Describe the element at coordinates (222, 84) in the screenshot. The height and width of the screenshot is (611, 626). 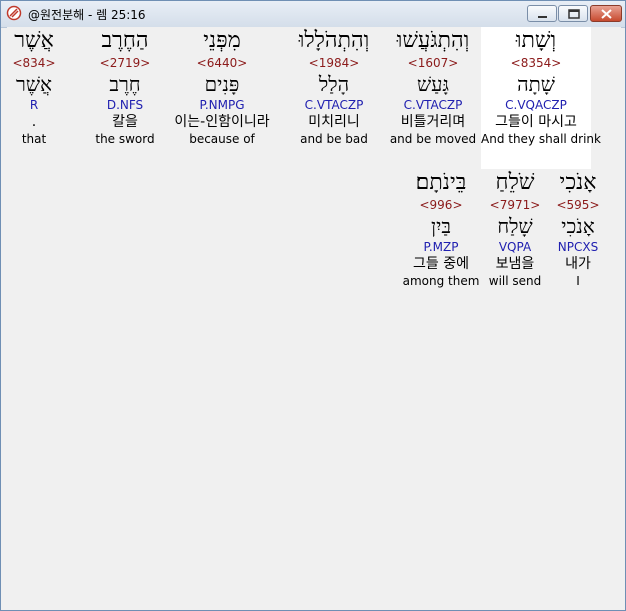
I see `lemma: פָּנִים` at that location.